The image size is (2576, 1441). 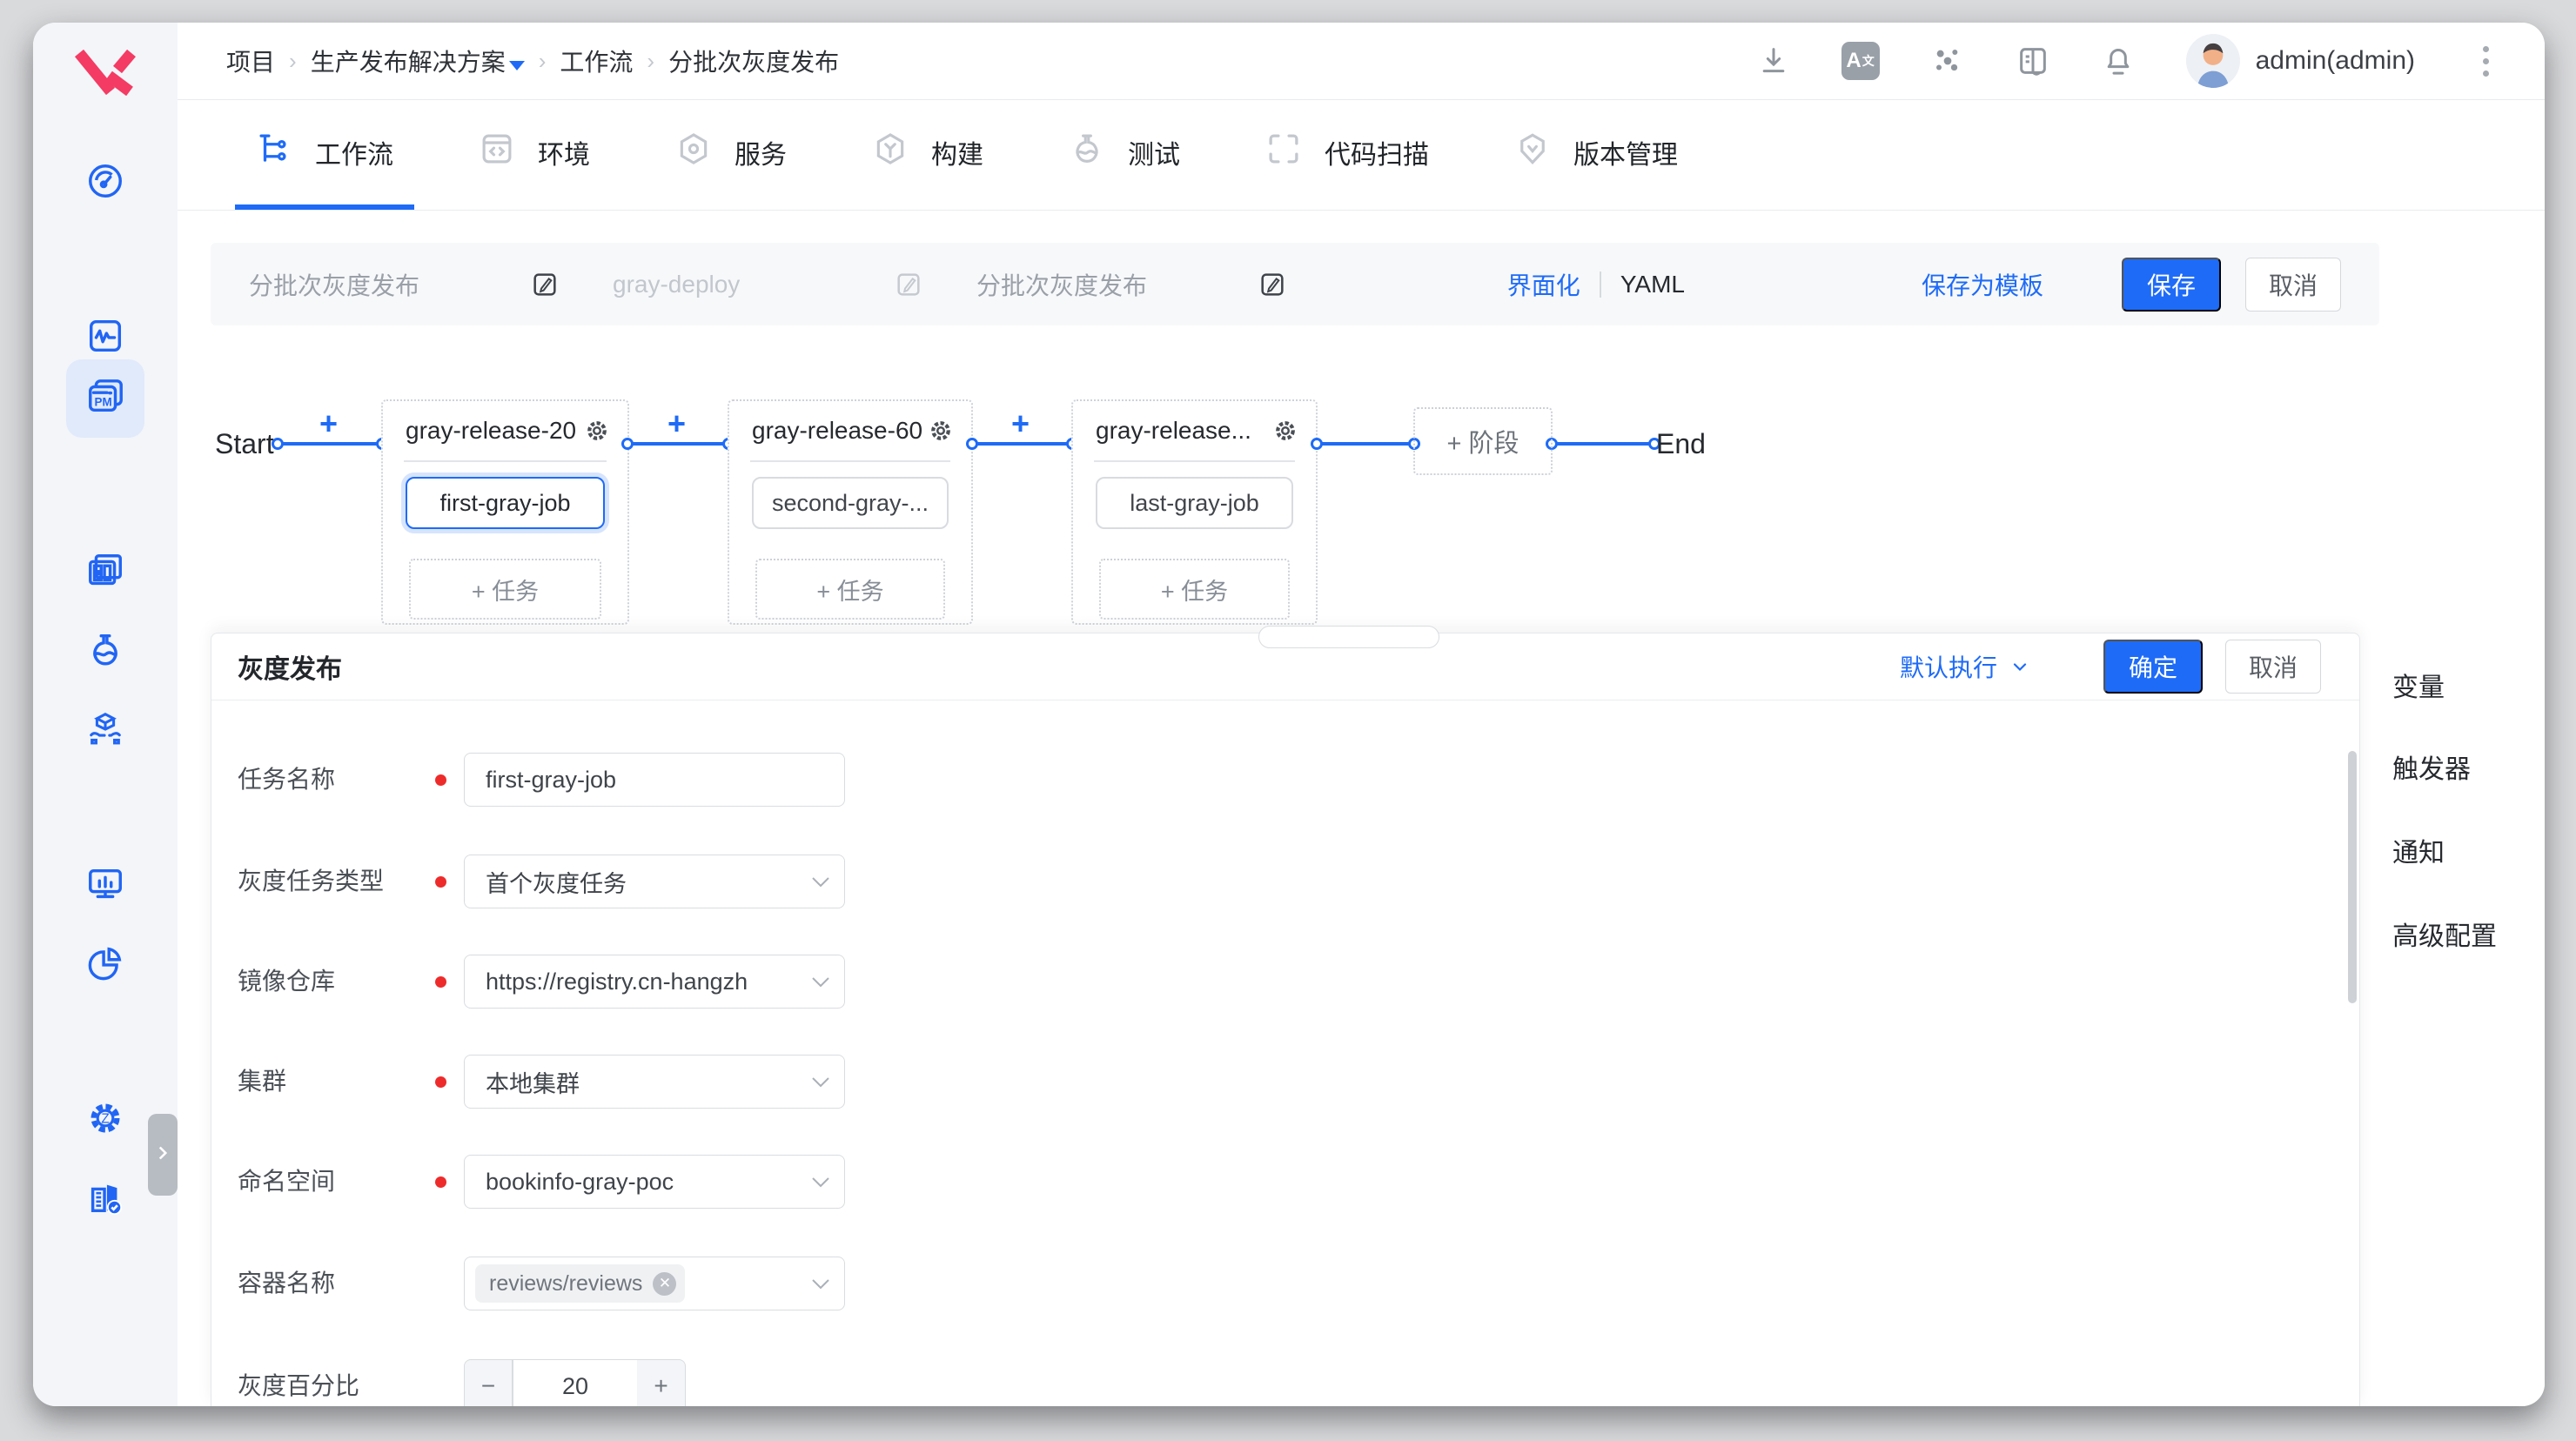 I want to click on add-stage-button: + 阶段, so click(x=1483, y=441).